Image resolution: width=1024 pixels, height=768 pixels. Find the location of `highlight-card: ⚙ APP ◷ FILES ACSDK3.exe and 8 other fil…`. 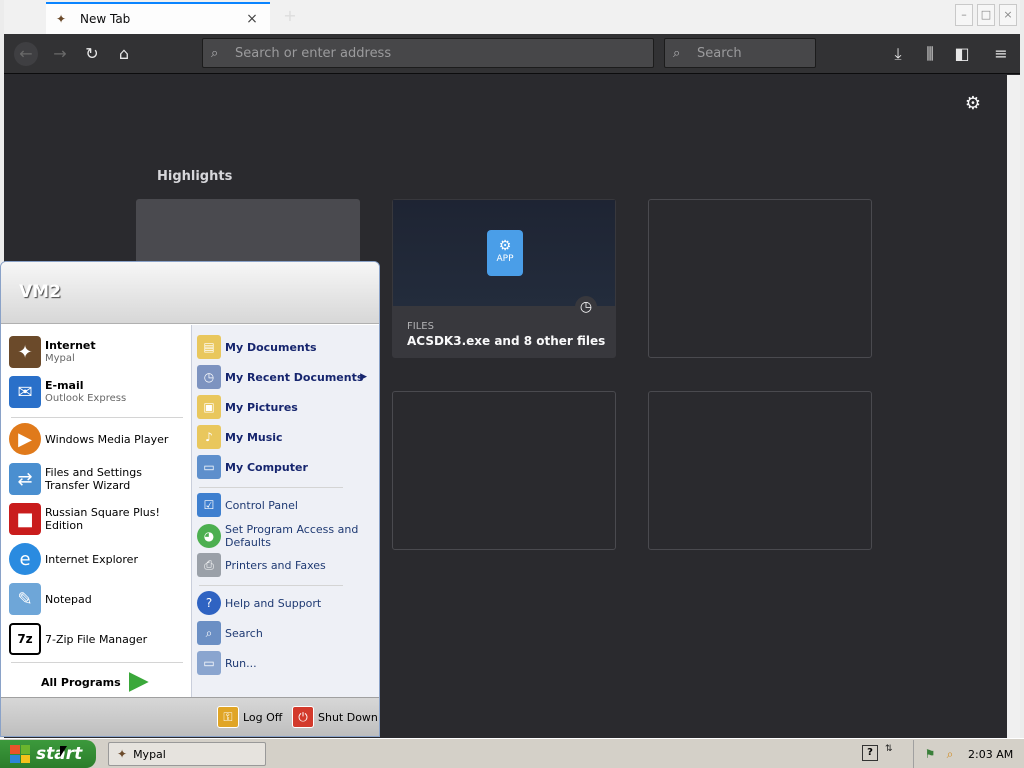

highlight-card: ⚙ APP ◷ FILES ACSDK3.exe and 8 other fil… is located at coordinates (504, 278).